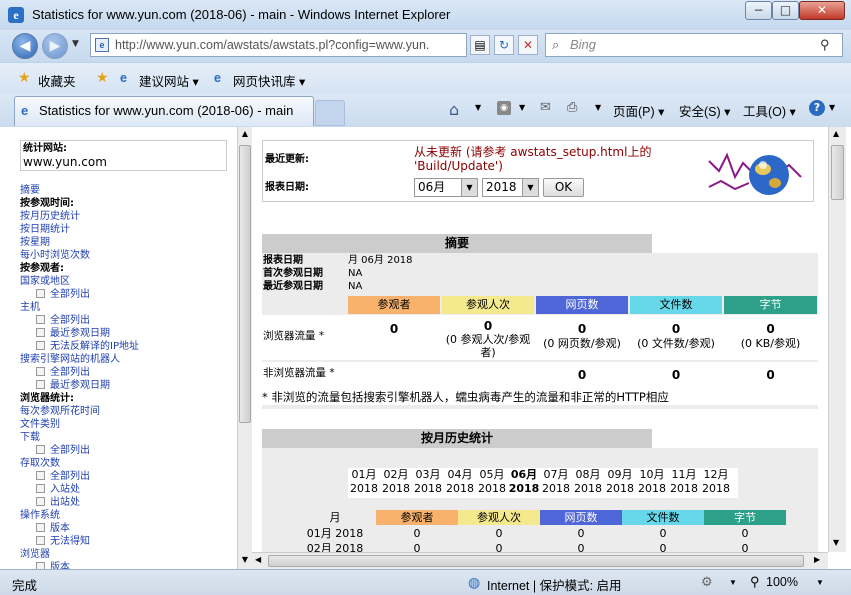  I want to click on menu-sublink: 出站处, so click(127, 502).